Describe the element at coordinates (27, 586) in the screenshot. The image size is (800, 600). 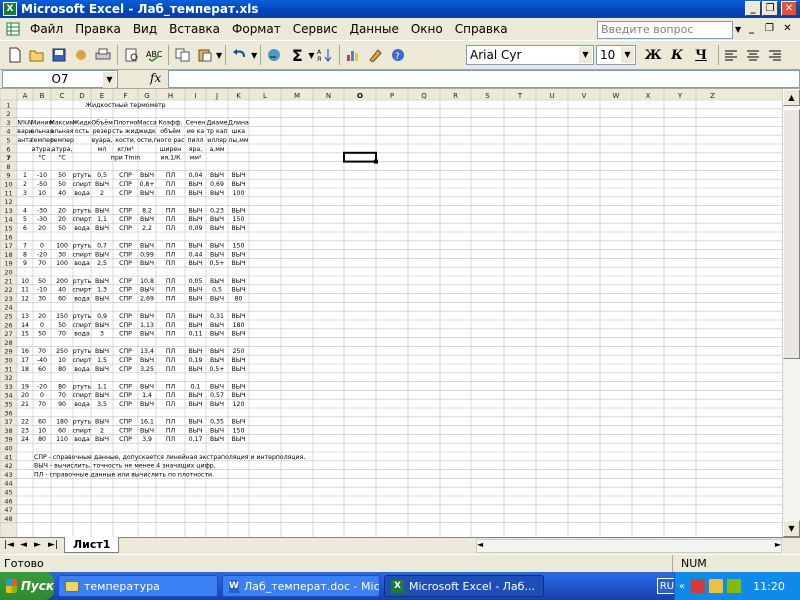
I see `start-button: Пуск` at that location.